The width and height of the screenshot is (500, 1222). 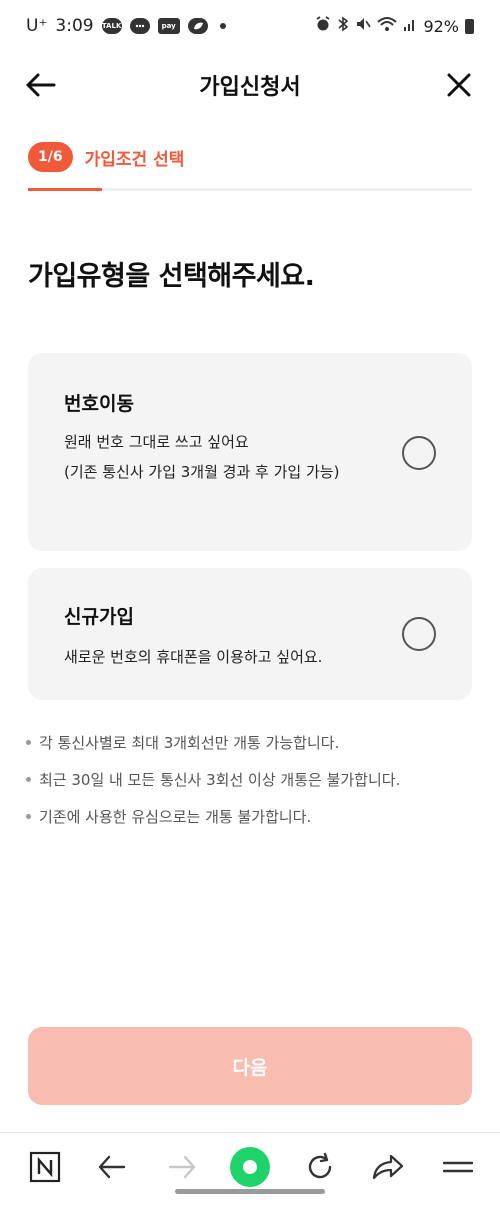 I want to click on note-item: 기존에 사용한 유심으로는 개통 불가합니다., so click(x=251, y=816).